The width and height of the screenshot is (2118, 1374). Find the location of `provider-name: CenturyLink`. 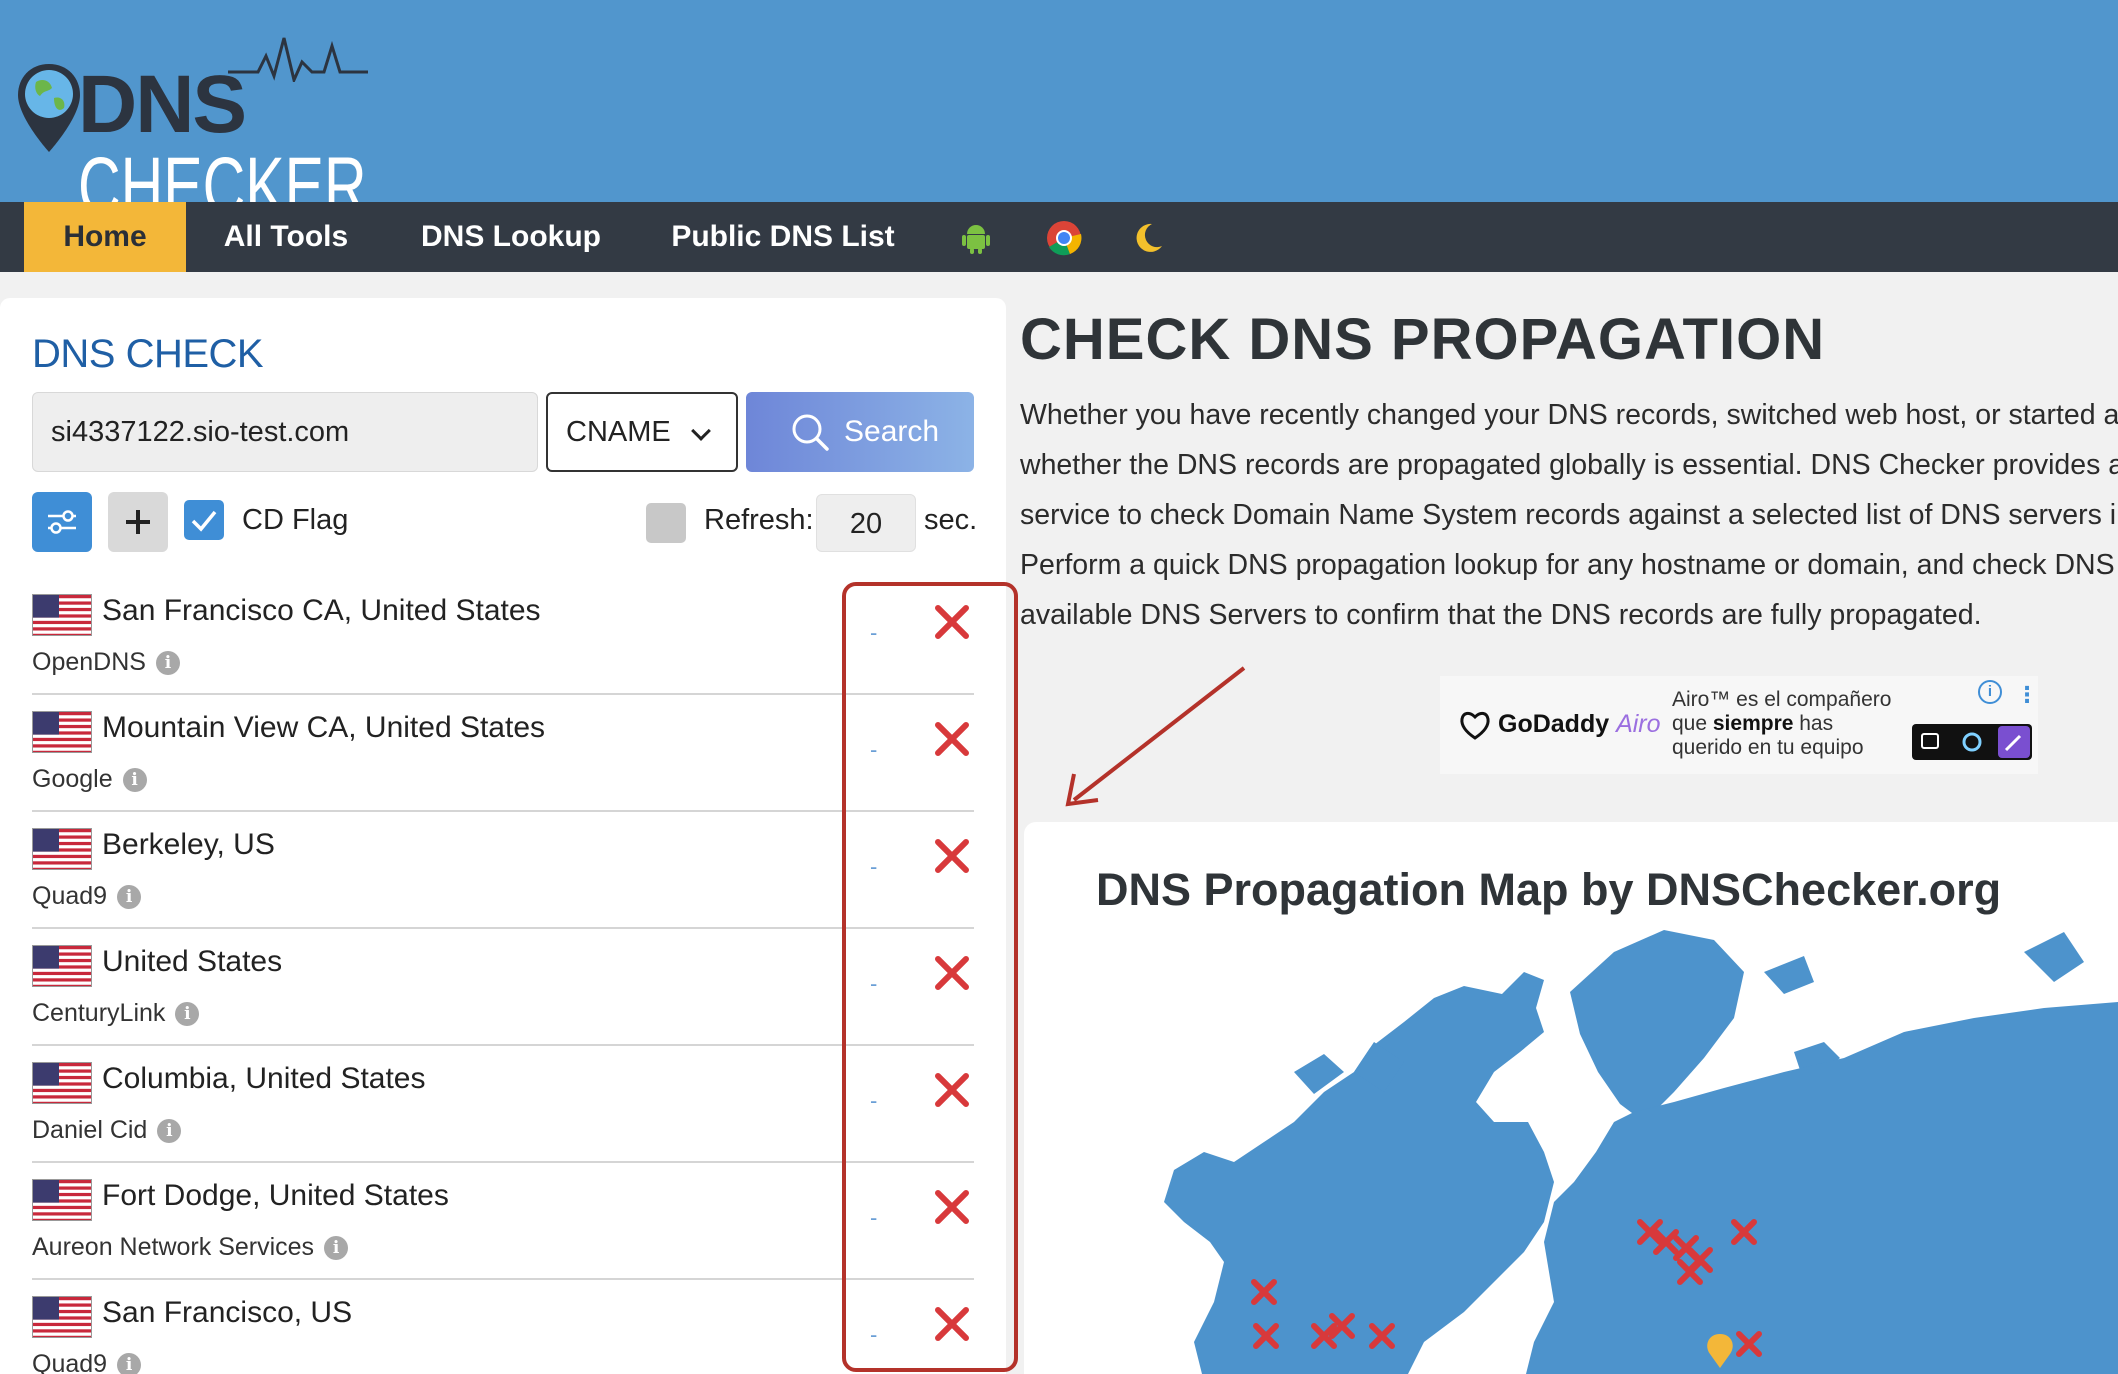

provider-name: CenturyLink is located at coordinates (99, 1013).